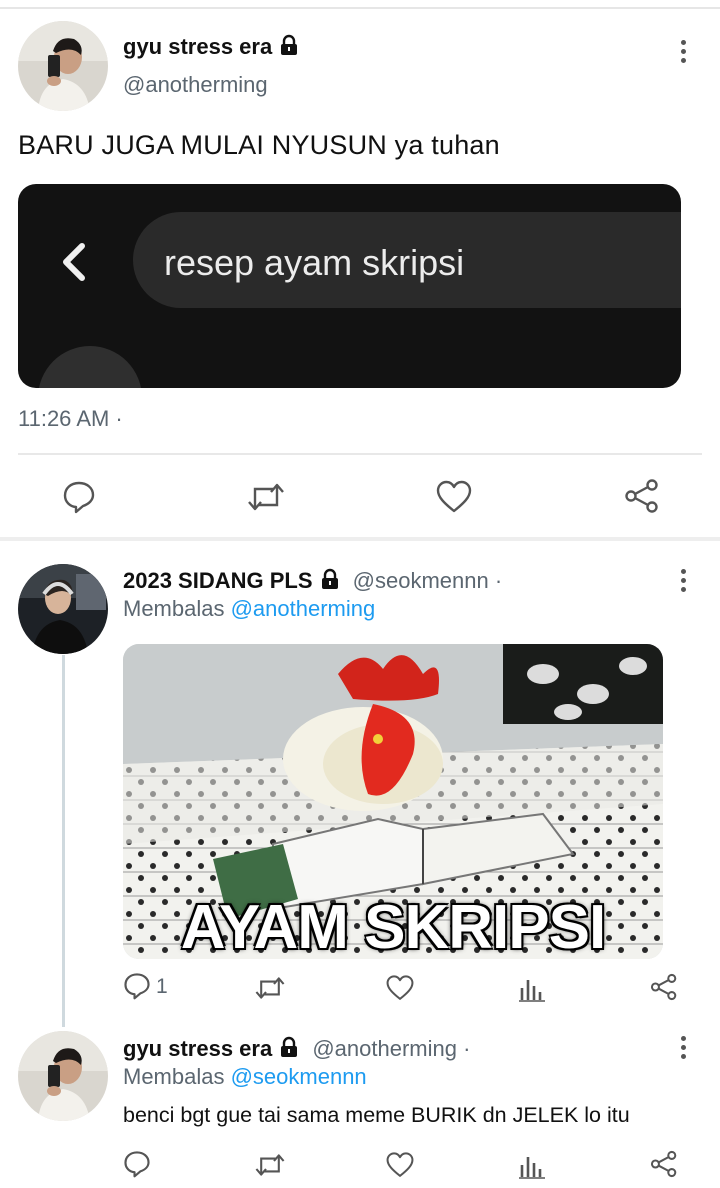  Describe the element at coordinates (90, 367) in the screenshot. I see `camera-icon` at that location.